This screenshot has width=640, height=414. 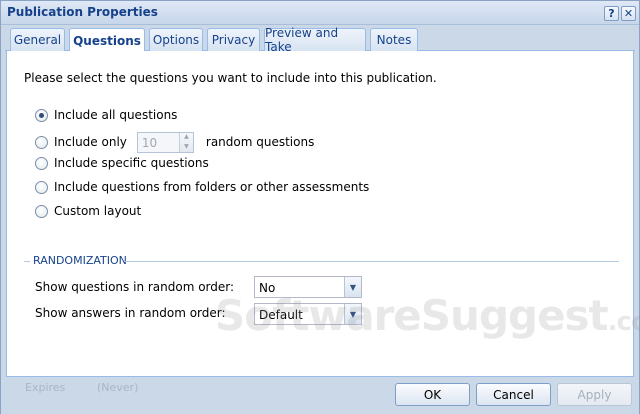 I want to click on cancel-button: Cancel, so click(x=513, y=394).